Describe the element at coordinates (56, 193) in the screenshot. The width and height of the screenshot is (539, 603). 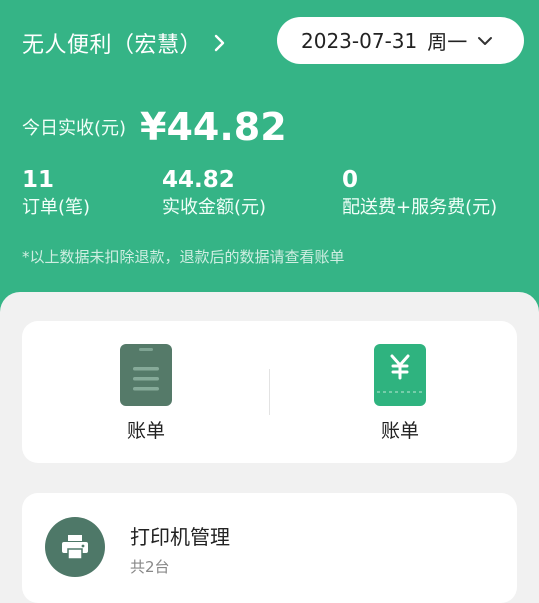
I see `stat-orders: 11 订单(笔)` at that location.